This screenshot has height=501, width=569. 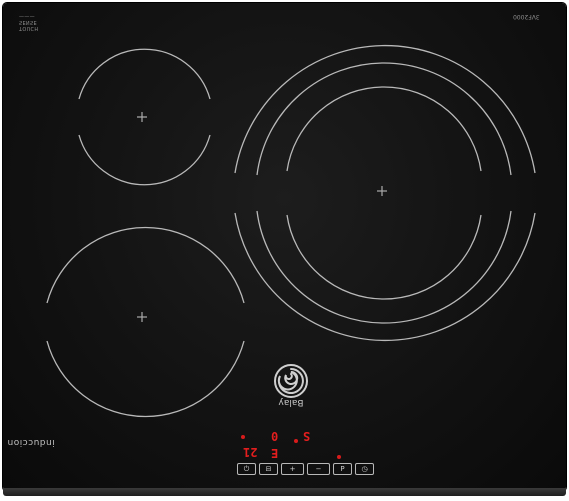 I want to click on display-zone-left: 21, so click(x=250, y=452).